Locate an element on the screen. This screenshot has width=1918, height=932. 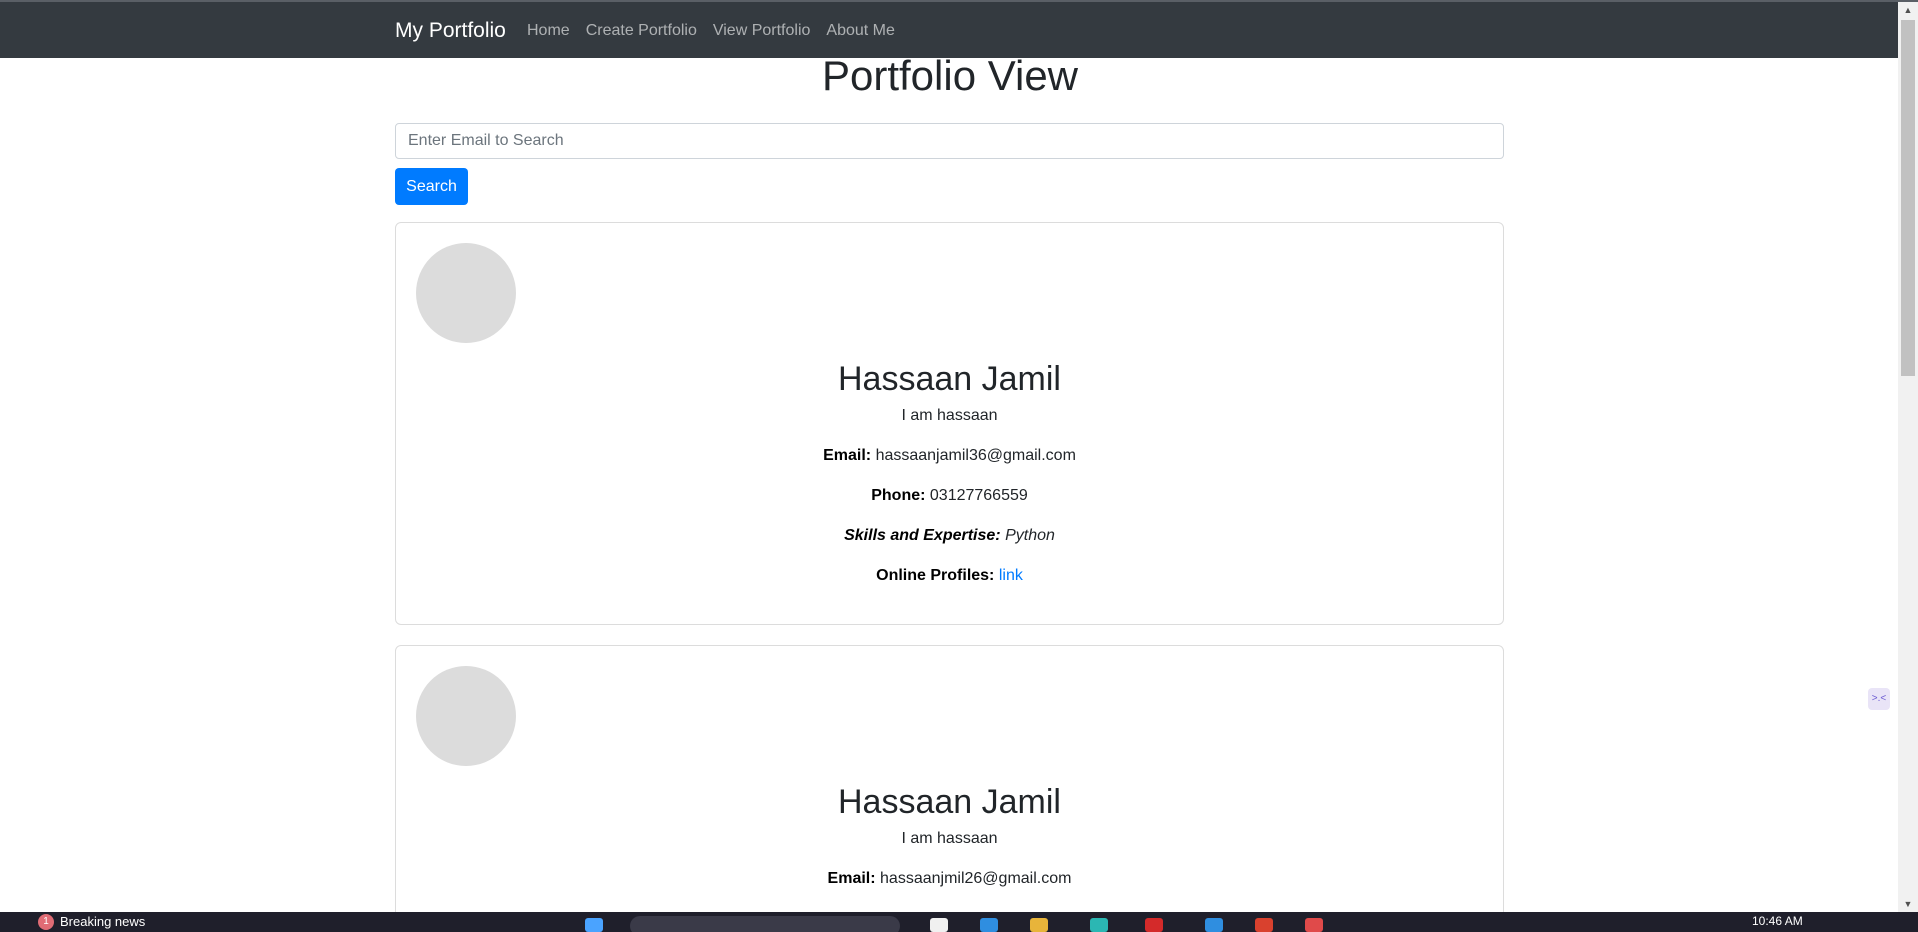
file-explorer-icon is located at coordinates (939, 925).